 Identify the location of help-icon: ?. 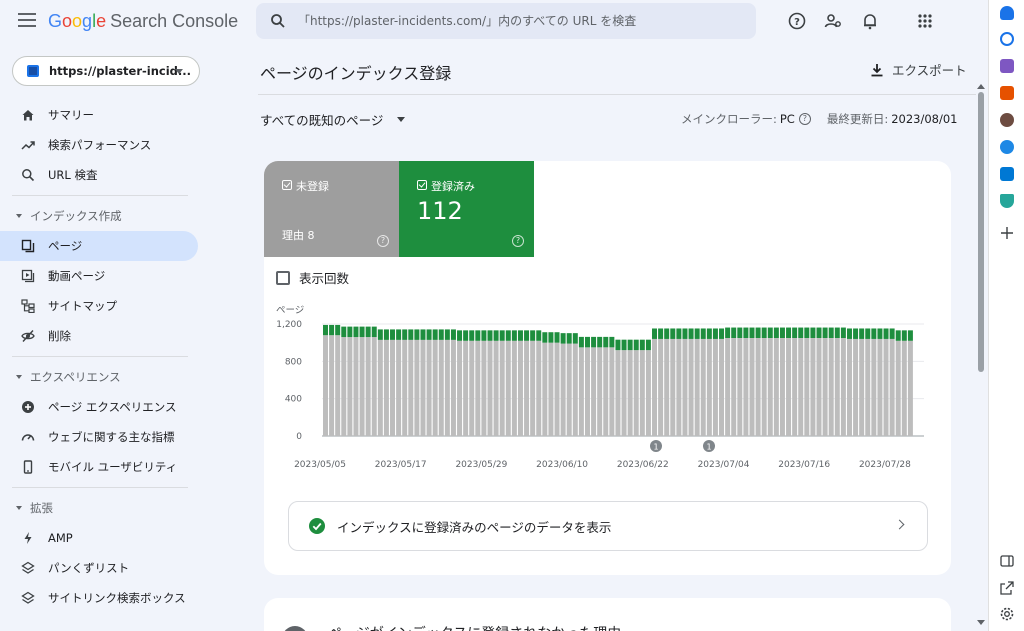
(518, 241).